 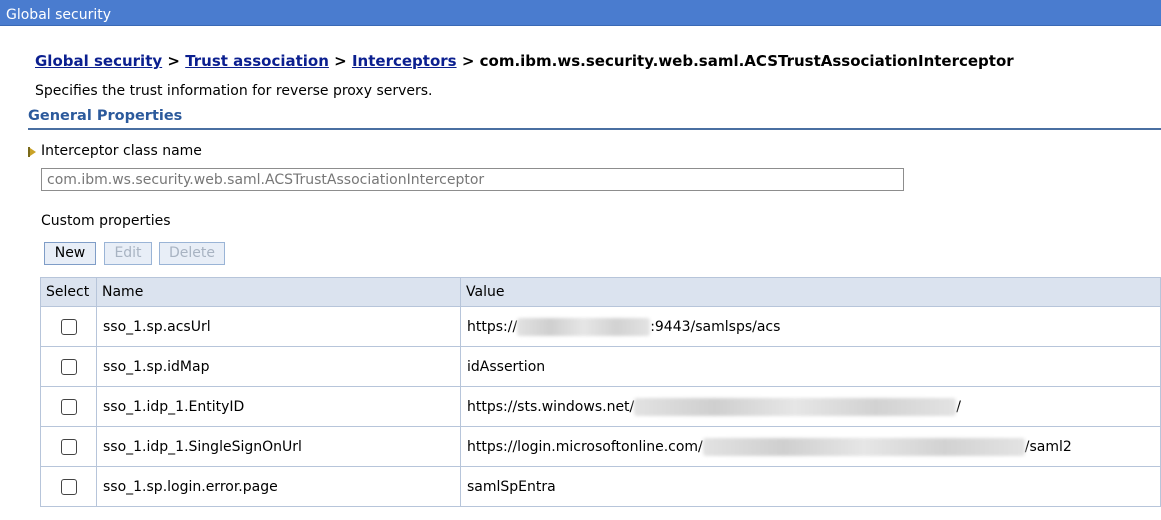 I want to click on property-value-suffix: :9443/samlsps/acs, so click(x=715, y=326).